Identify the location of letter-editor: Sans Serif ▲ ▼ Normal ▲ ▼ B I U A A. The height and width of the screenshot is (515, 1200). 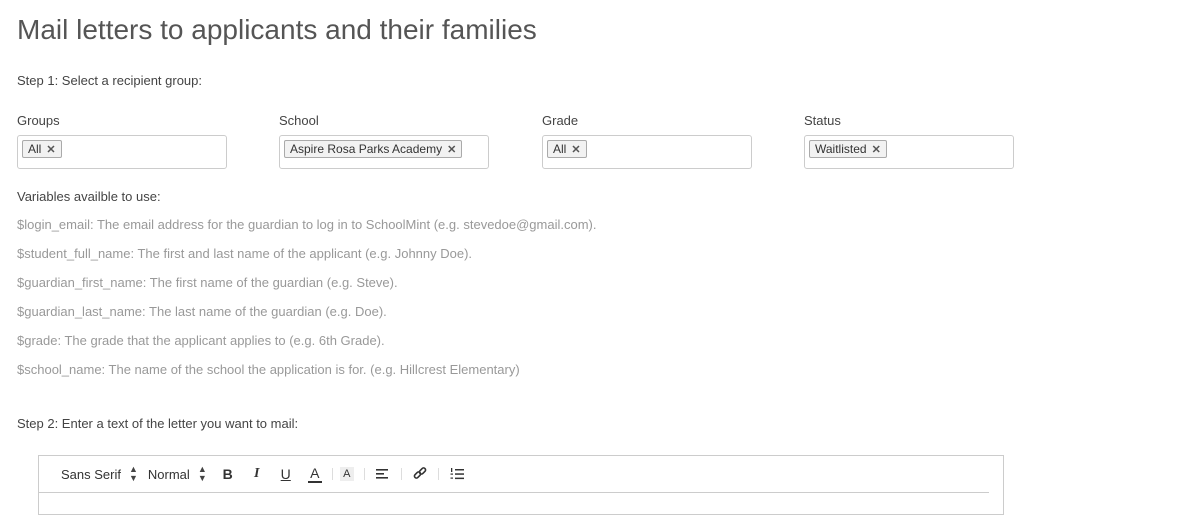
(521, 485).